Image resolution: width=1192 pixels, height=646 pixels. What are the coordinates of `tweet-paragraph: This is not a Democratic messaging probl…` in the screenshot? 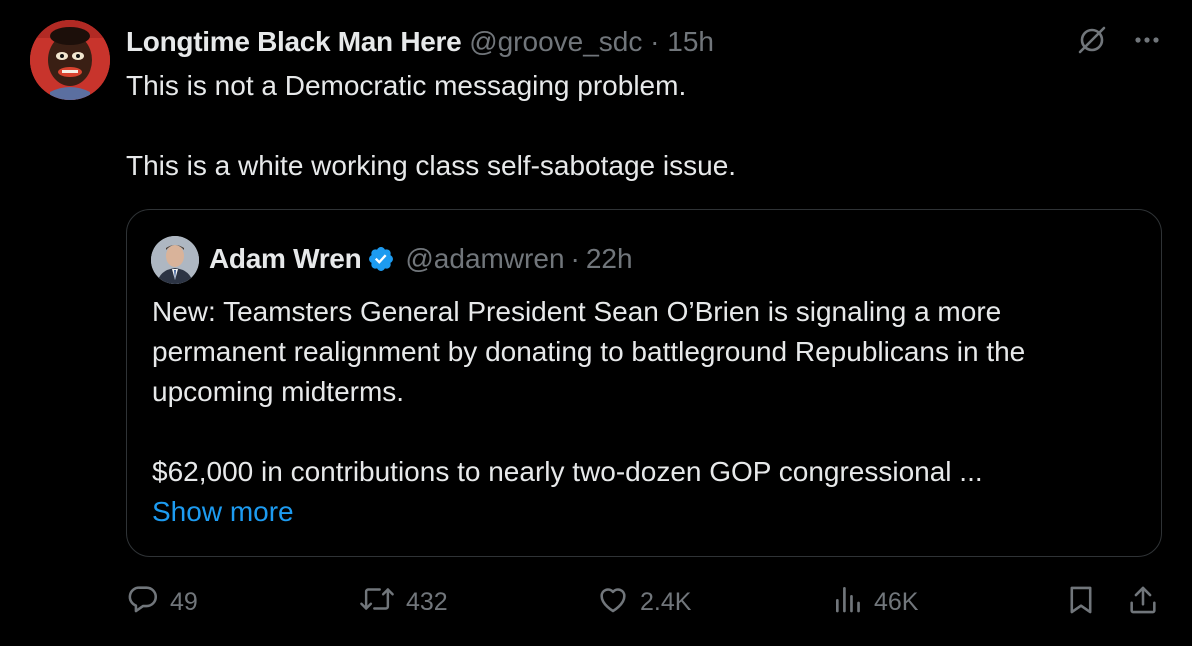 It's located at (406, 85).